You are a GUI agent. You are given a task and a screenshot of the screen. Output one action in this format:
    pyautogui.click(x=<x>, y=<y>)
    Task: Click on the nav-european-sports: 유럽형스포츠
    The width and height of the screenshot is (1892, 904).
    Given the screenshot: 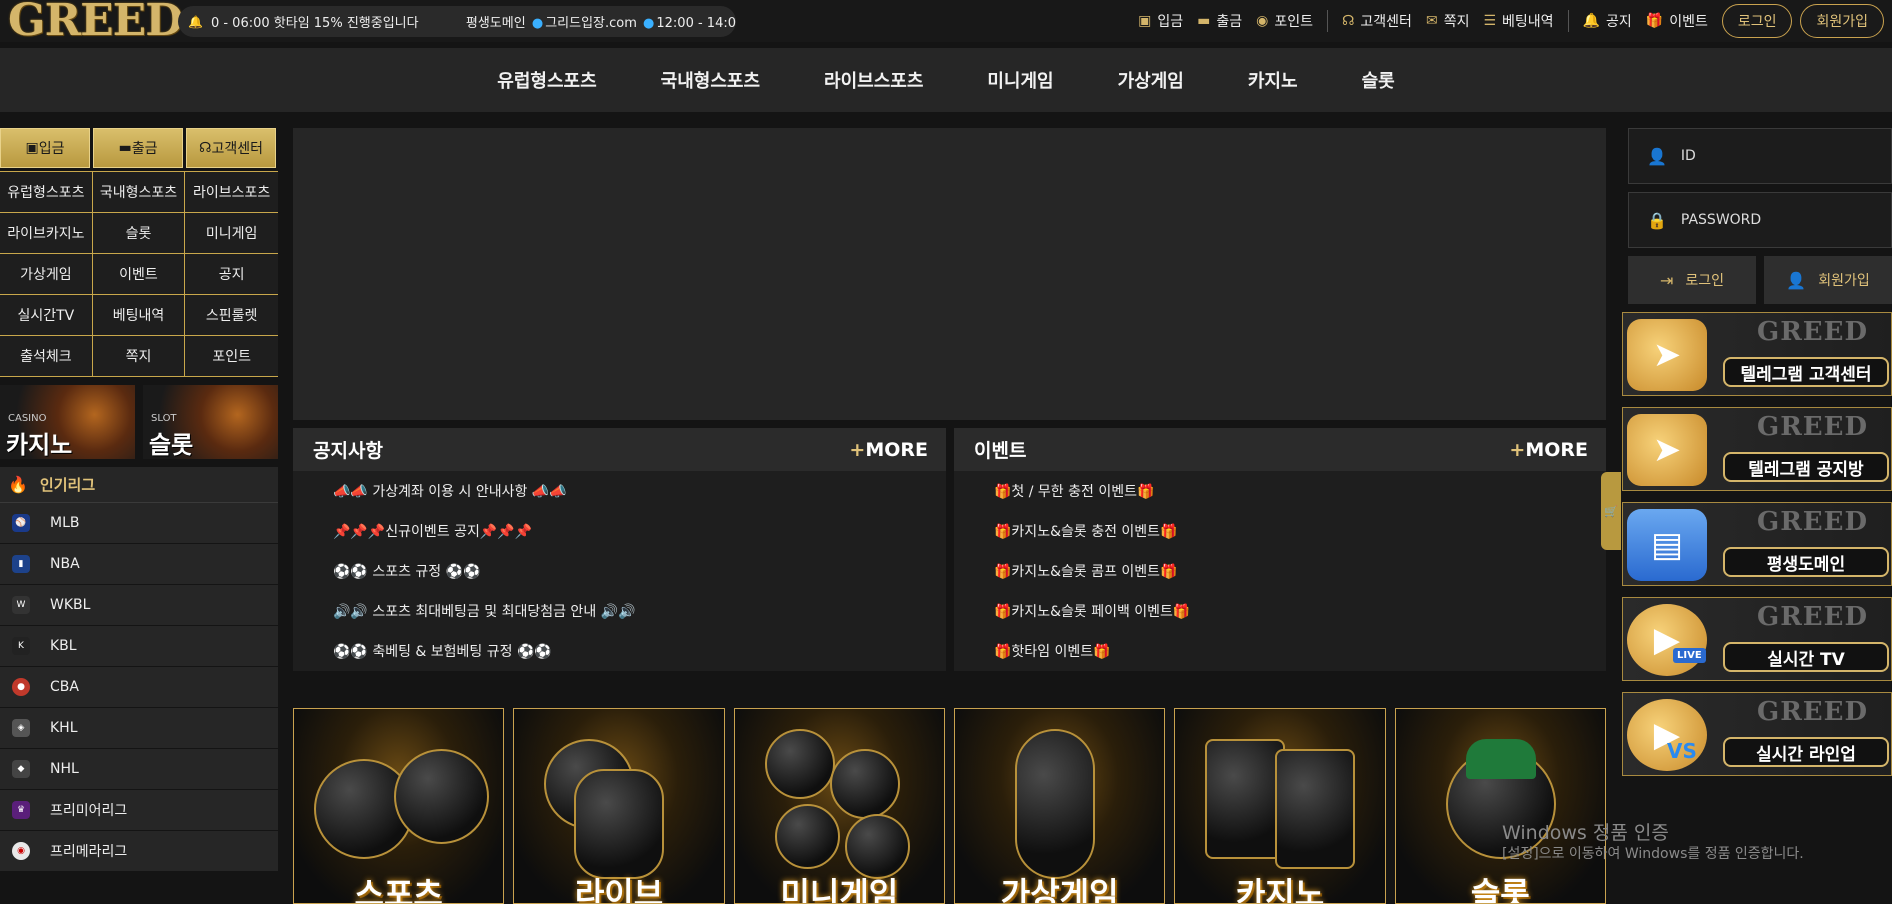 What is the action you would take?
    pyautogui.click(x=546, y=80)
    